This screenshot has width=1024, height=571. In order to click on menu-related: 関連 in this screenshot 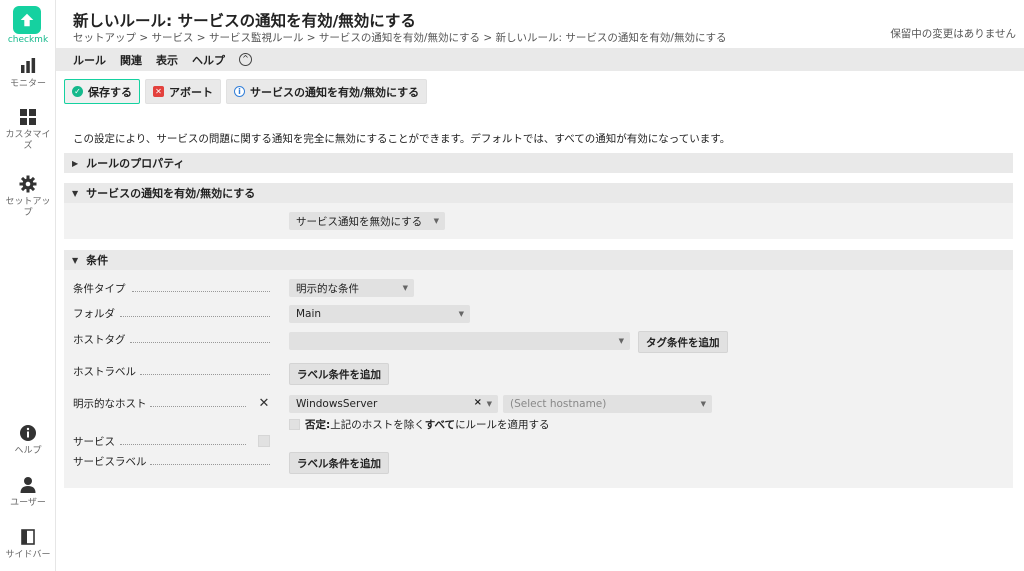, I will do `click(131, 60)`.